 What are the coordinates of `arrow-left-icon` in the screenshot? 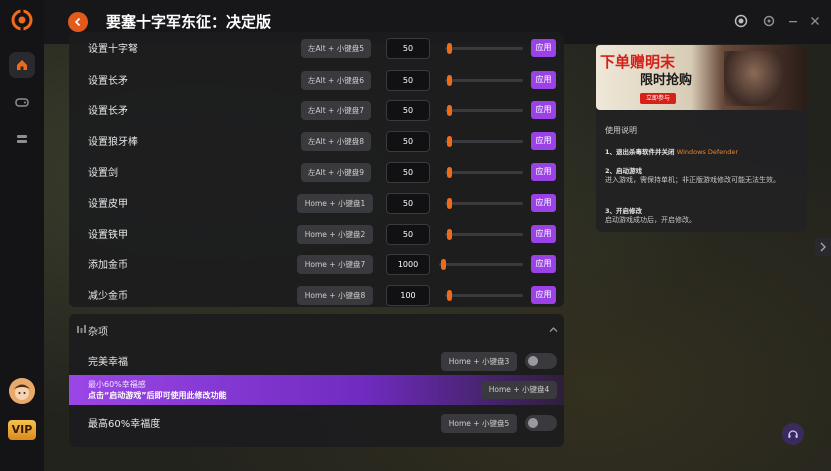 It's located at (77, 22).